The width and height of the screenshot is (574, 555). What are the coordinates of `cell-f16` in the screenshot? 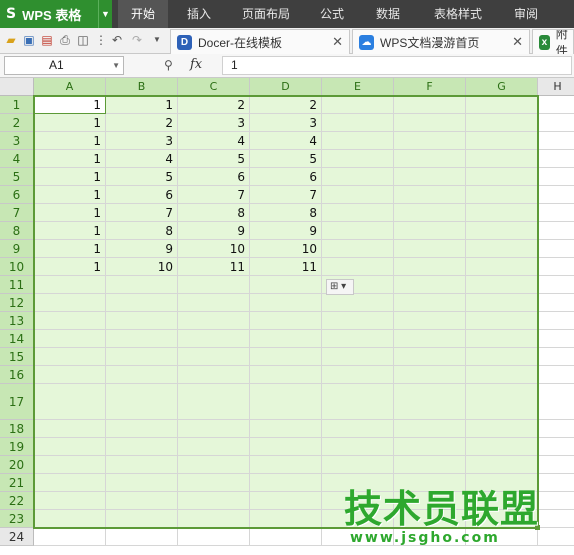 It's located at (430, 375).